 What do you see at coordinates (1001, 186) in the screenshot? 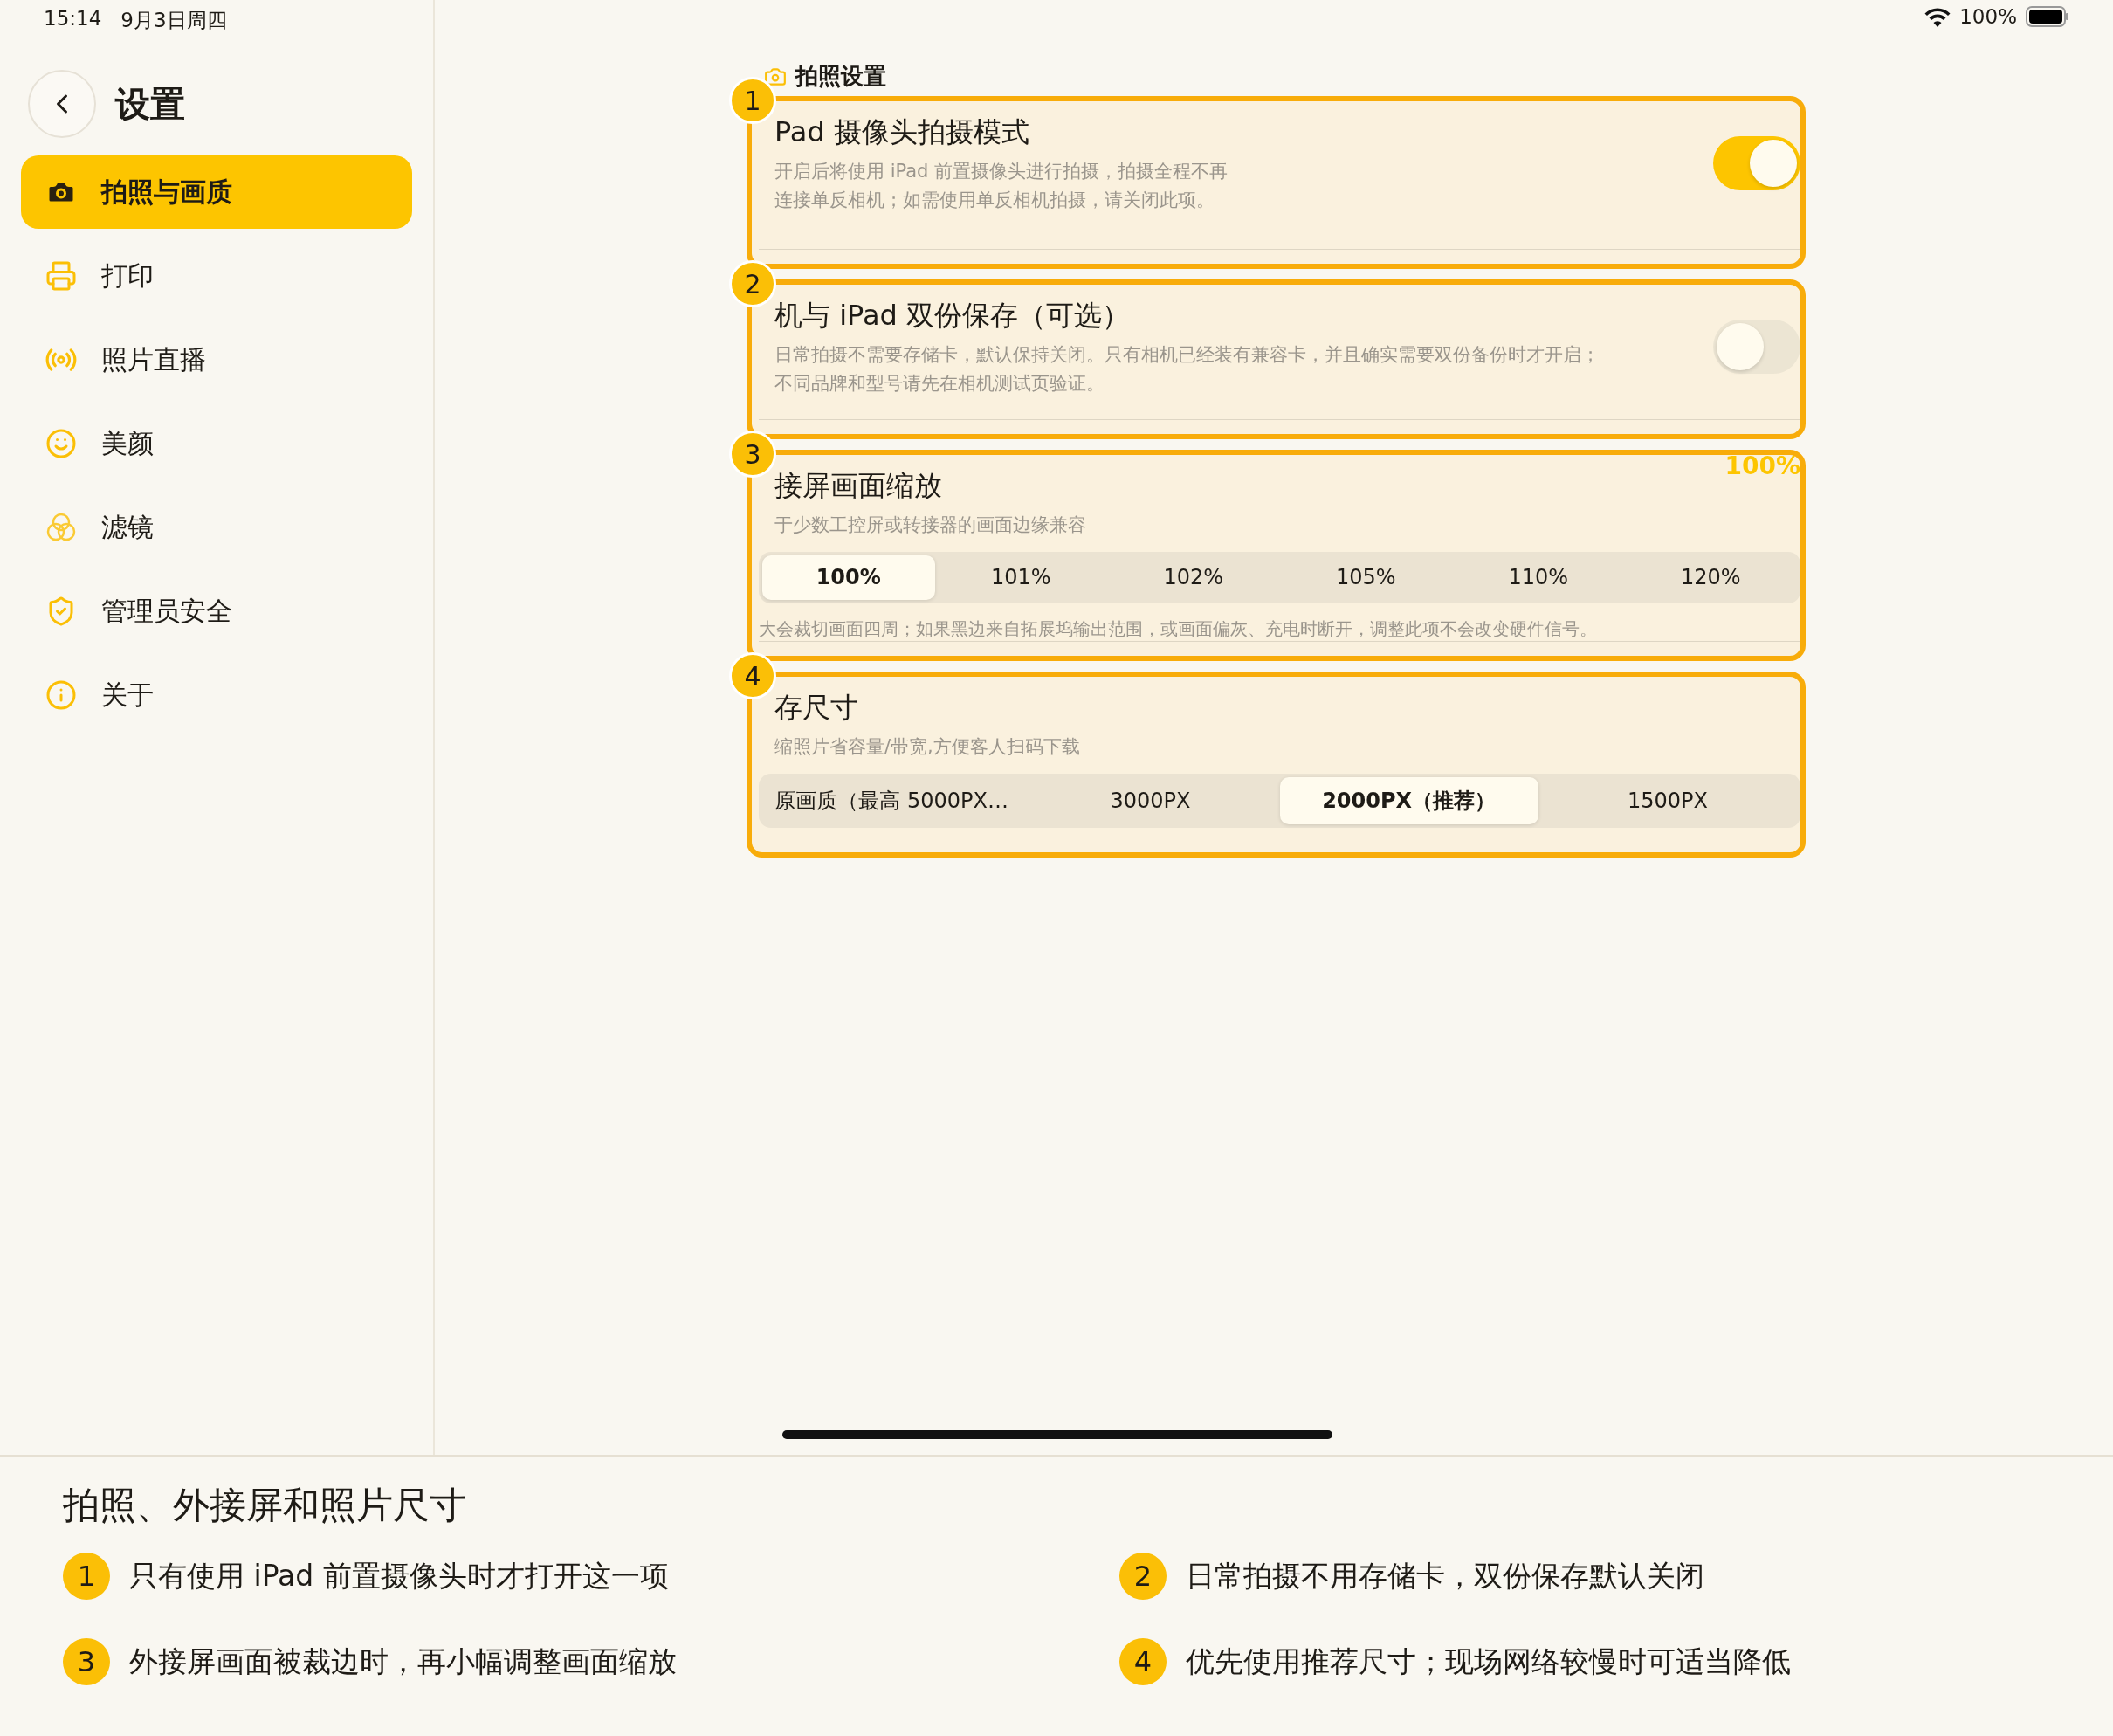
I see `setting-description: 开启后将使用 iPad 前置摄像头进行拍摄，拍摄全程不再连接单反相机；如需使用单反相机拍摄，请关闭此项。` at bounding box center [1001, 186].